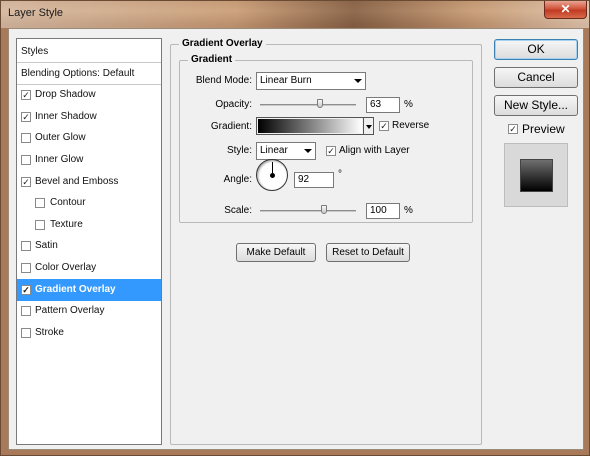 The image size is (590, 456). I want to click on style-item-inner-shadow: ✓ Inner Shadow, so click(89, 117).